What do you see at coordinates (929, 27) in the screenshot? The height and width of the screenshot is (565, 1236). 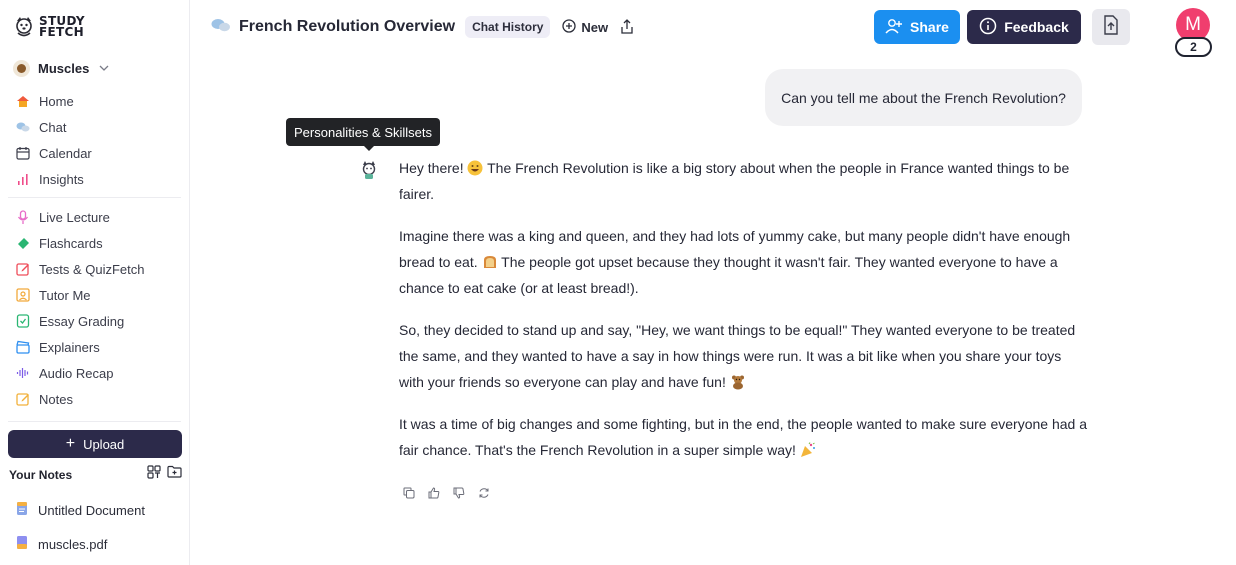 I see `share-label: Share` at bounding box center [929, 27].